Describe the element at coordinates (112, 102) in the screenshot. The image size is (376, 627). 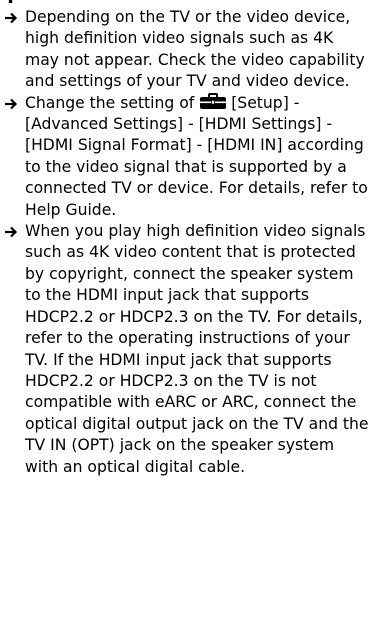
I see `list-item-text-prefix: Change the setting of` at that location.